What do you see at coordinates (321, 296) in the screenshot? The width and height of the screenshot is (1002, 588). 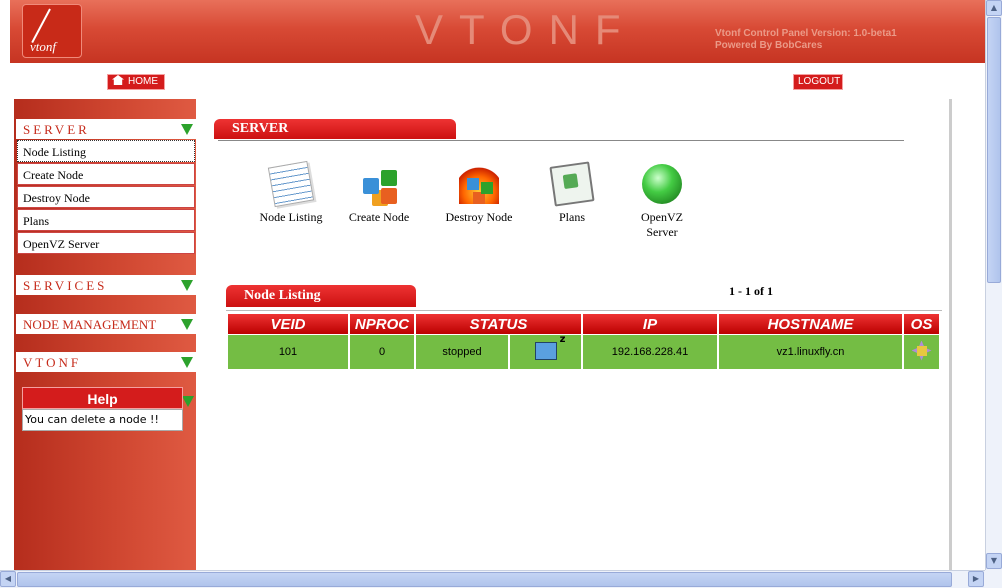 I see `tab-node-listing: Node Listing` at bounding box center [321, 296].